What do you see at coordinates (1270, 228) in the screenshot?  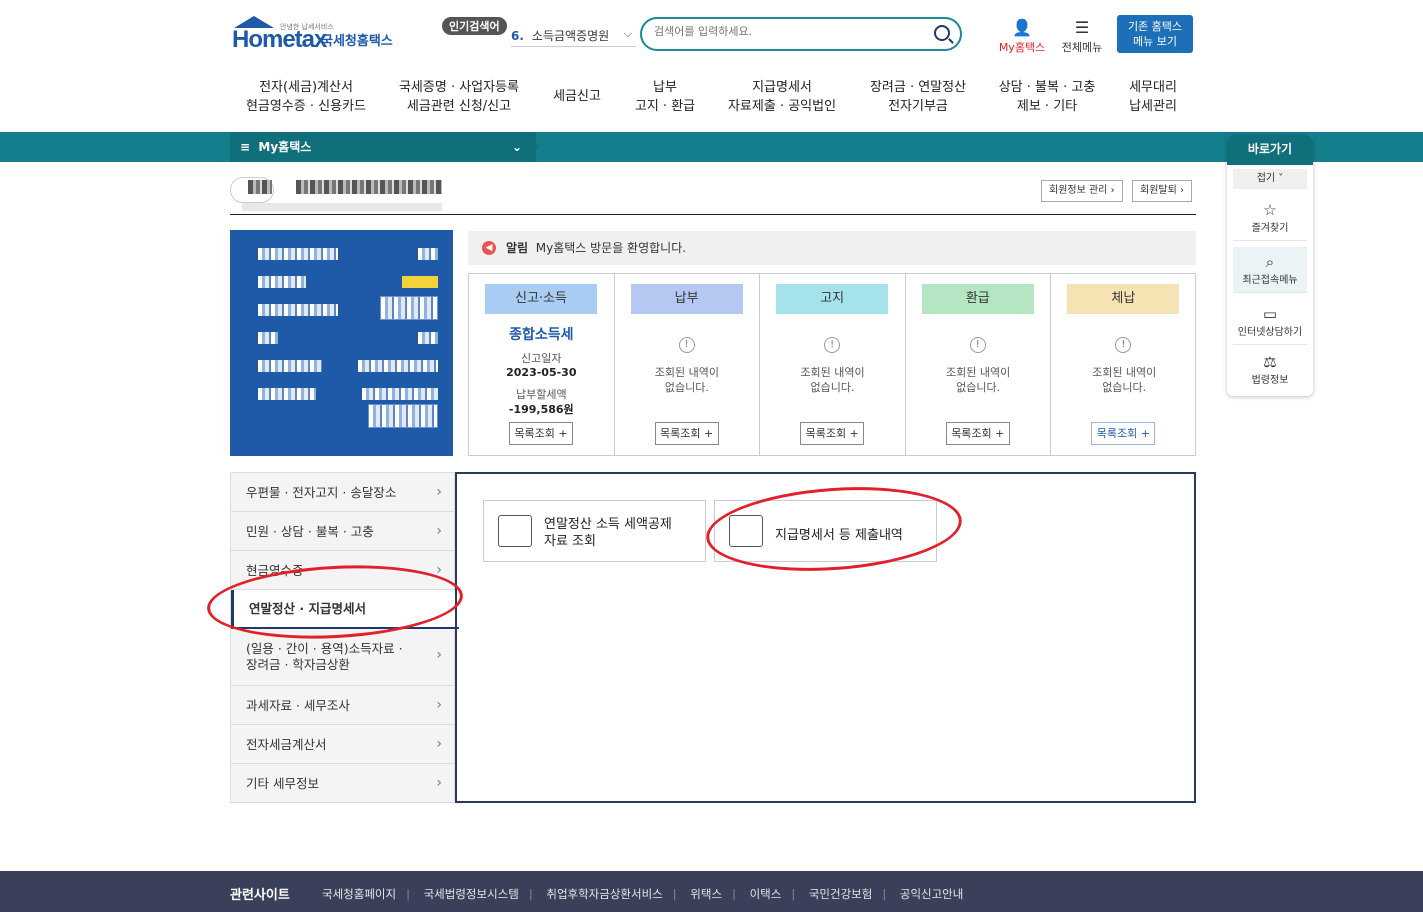 I see `quick-item-label: 즐겨찾기` at bounding box center [1270, 228].